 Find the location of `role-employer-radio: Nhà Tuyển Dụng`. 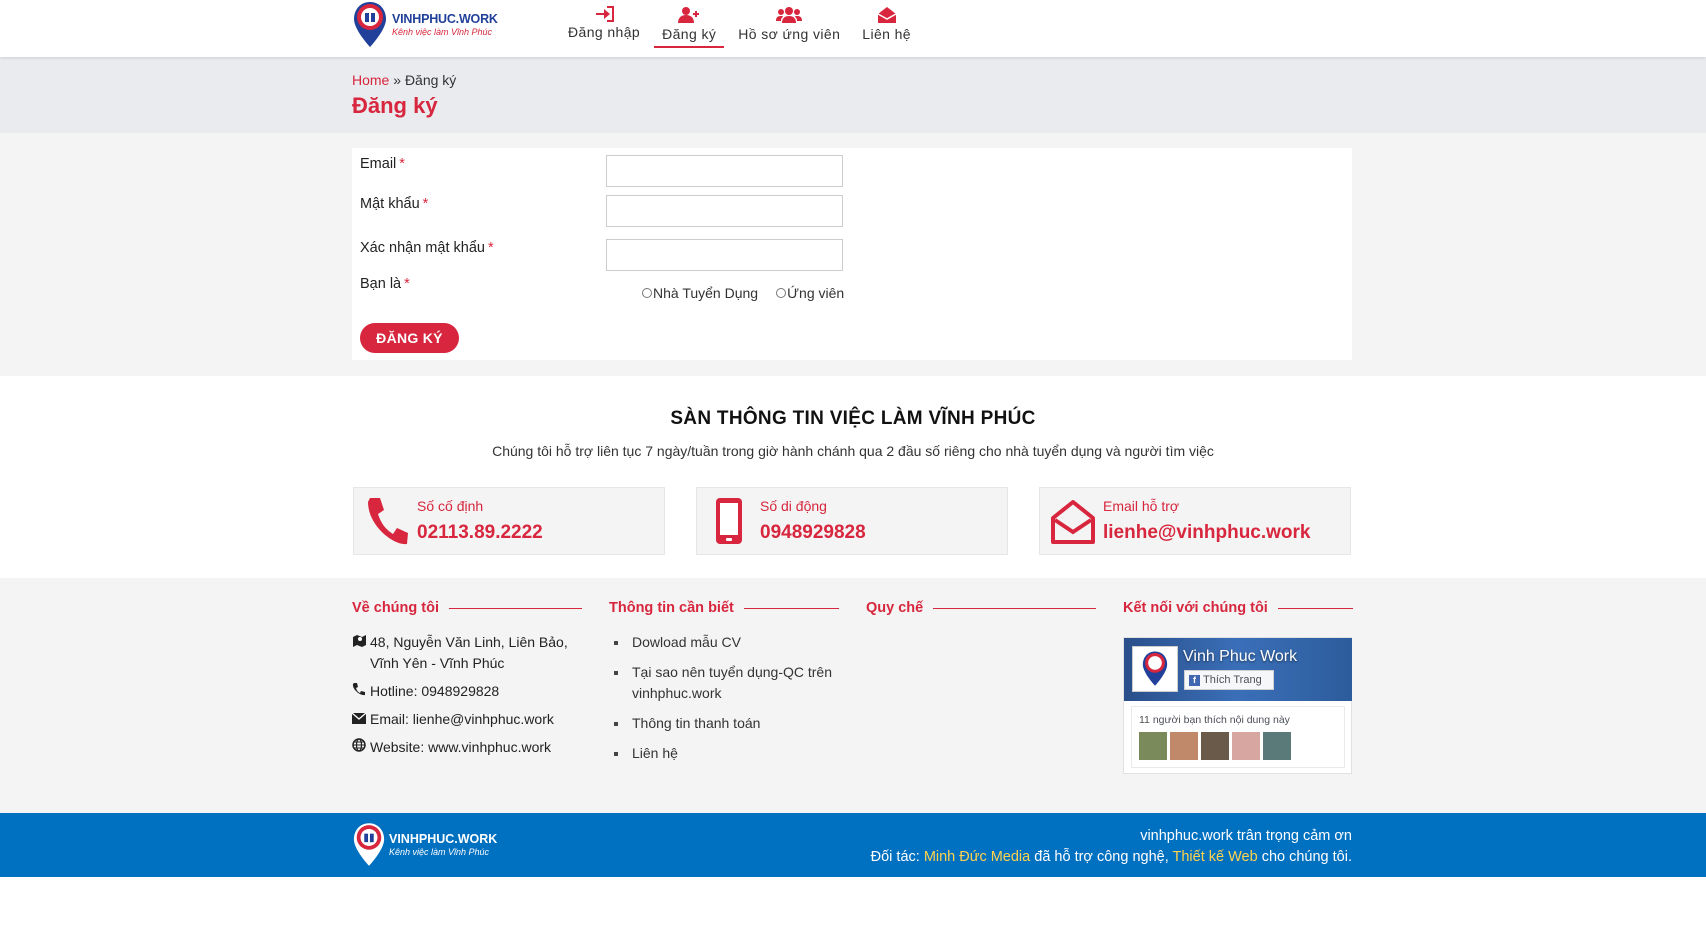

role-employer-radio: Nhà Tuyển Dụng is located at coordinates (700, 293).